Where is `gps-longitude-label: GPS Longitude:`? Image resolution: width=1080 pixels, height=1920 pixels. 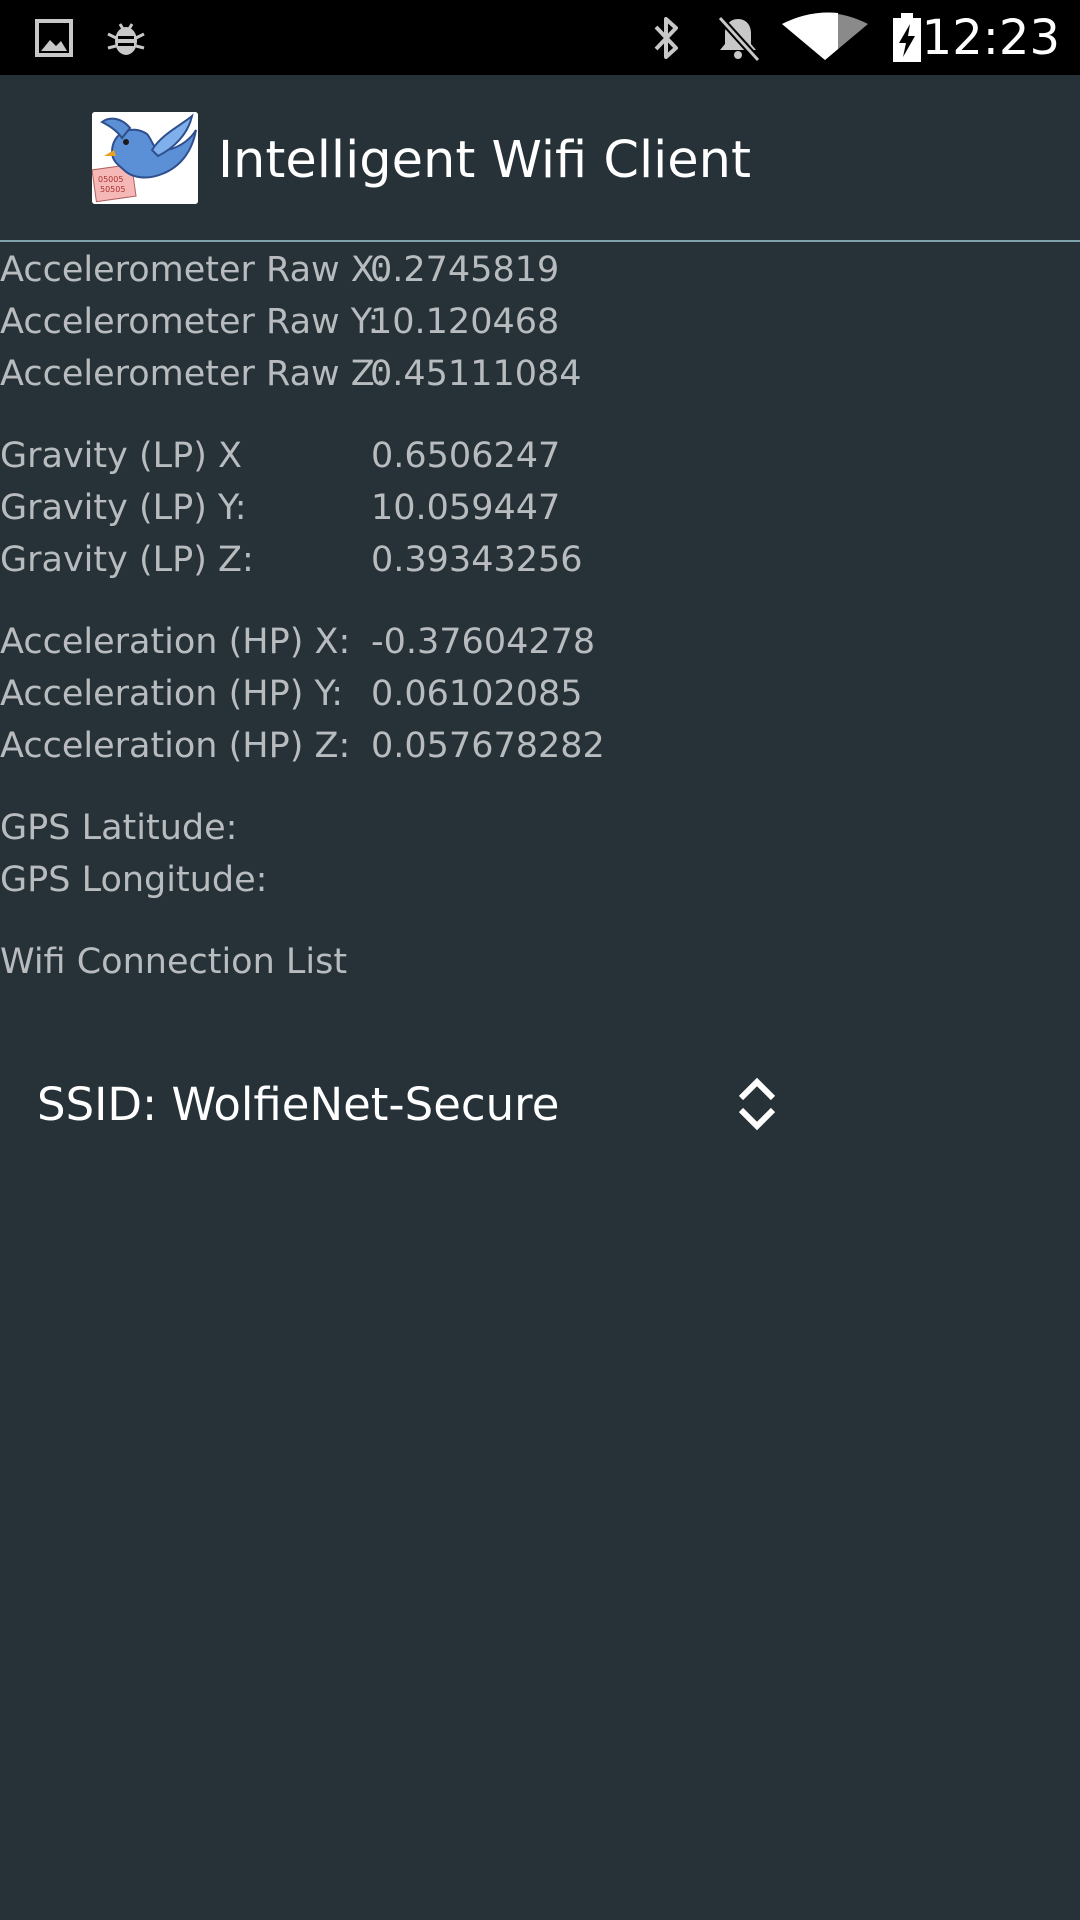
gps-longitude-label: GPS Longitude: is located at coordinates (134, 880).